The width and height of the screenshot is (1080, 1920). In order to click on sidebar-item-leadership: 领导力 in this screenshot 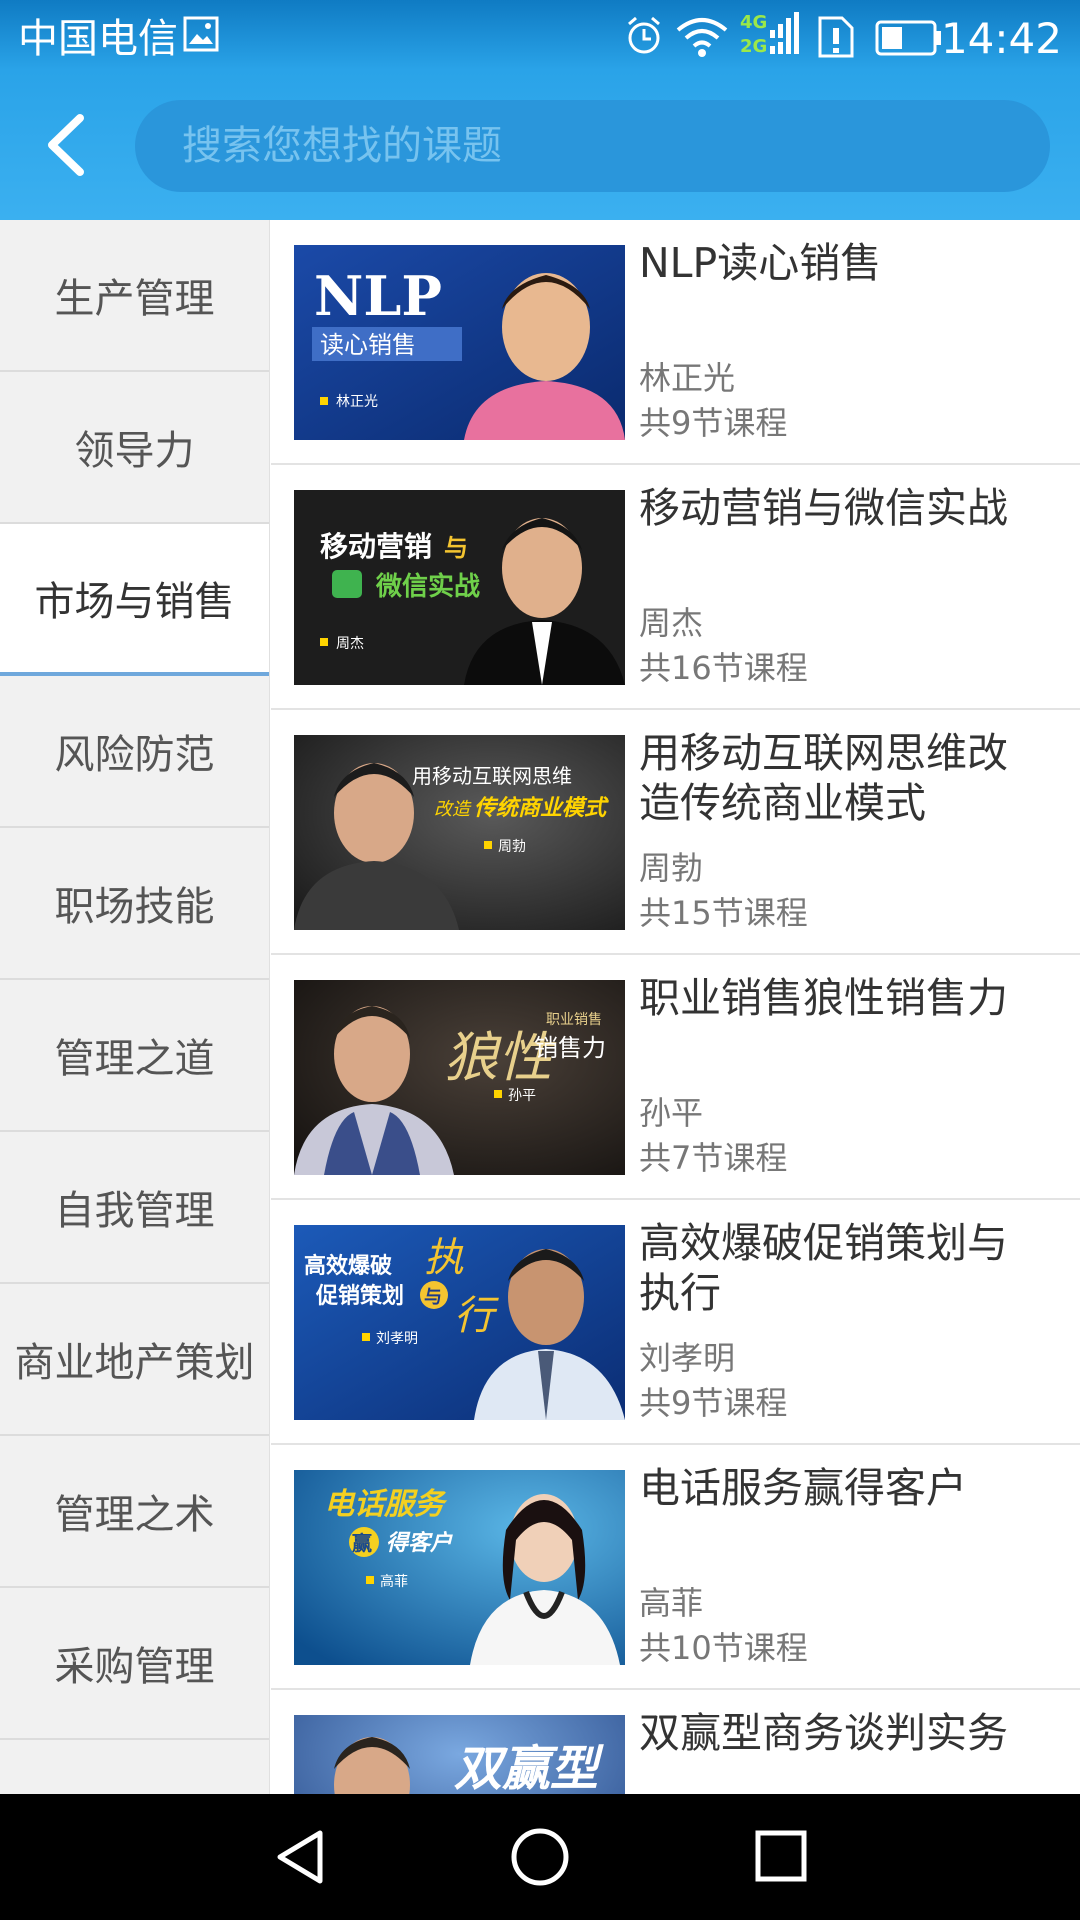, I will do `click(134, 448)`.